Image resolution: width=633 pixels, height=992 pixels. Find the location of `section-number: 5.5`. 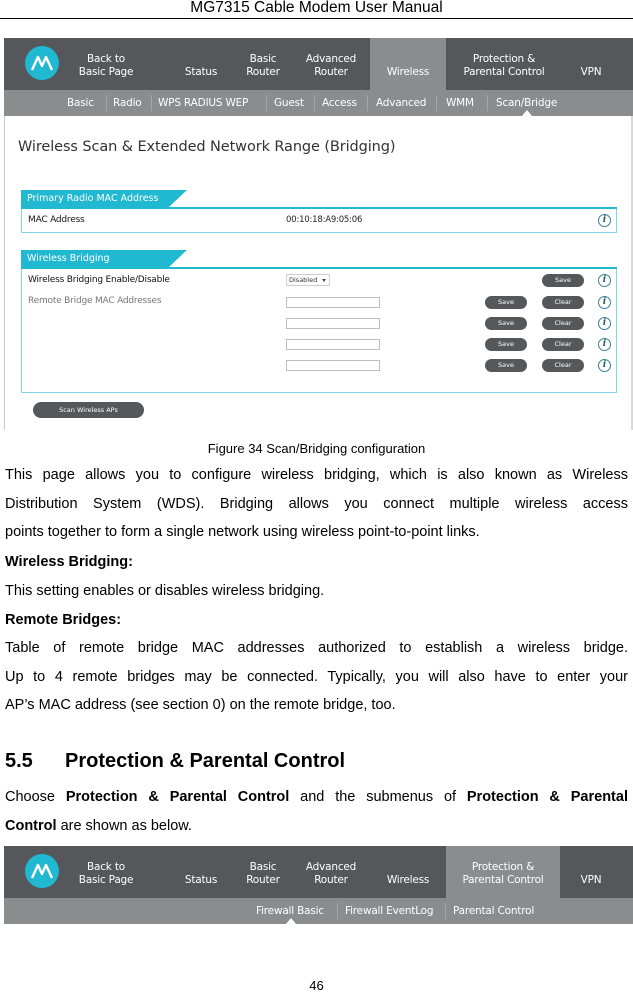

section-number: 5.5 is located at coordinates (19, 761).